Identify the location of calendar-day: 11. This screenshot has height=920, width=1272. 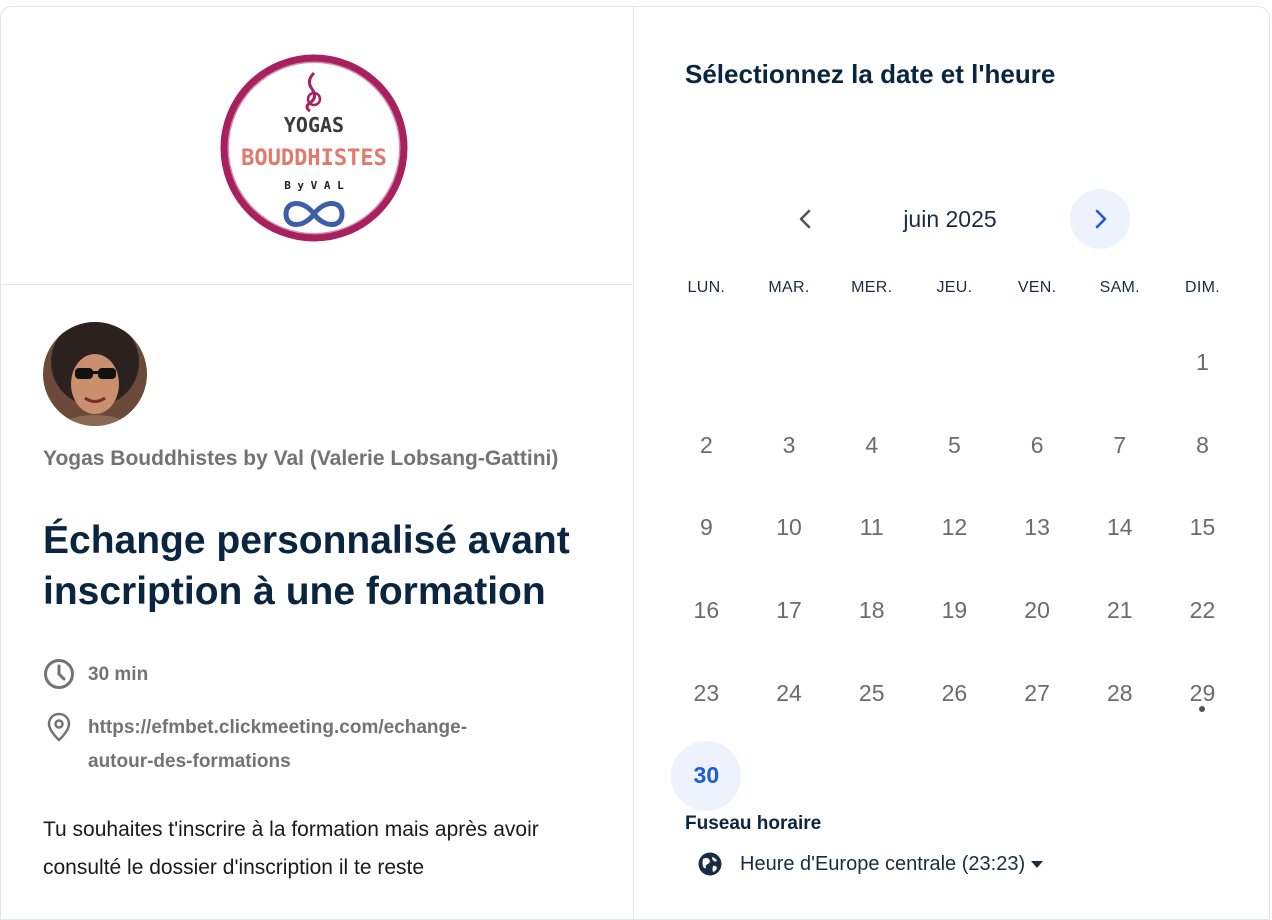
(871, 527).